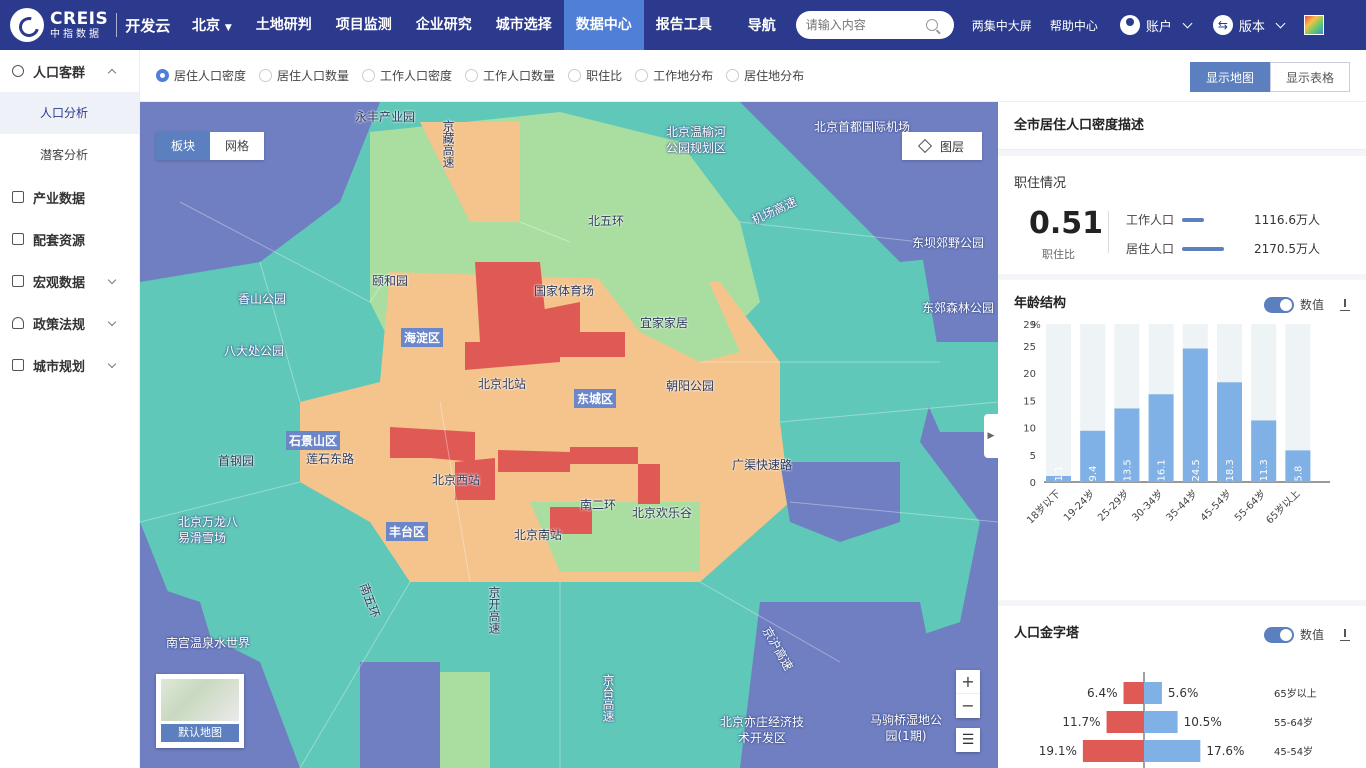 The height and width of the screenshot is (768, 1366). What do you see at coordinates (1250, 505) in the screenshot?
I see `x-tick-label: 55-64岁` at bounding box center [1250, 505].